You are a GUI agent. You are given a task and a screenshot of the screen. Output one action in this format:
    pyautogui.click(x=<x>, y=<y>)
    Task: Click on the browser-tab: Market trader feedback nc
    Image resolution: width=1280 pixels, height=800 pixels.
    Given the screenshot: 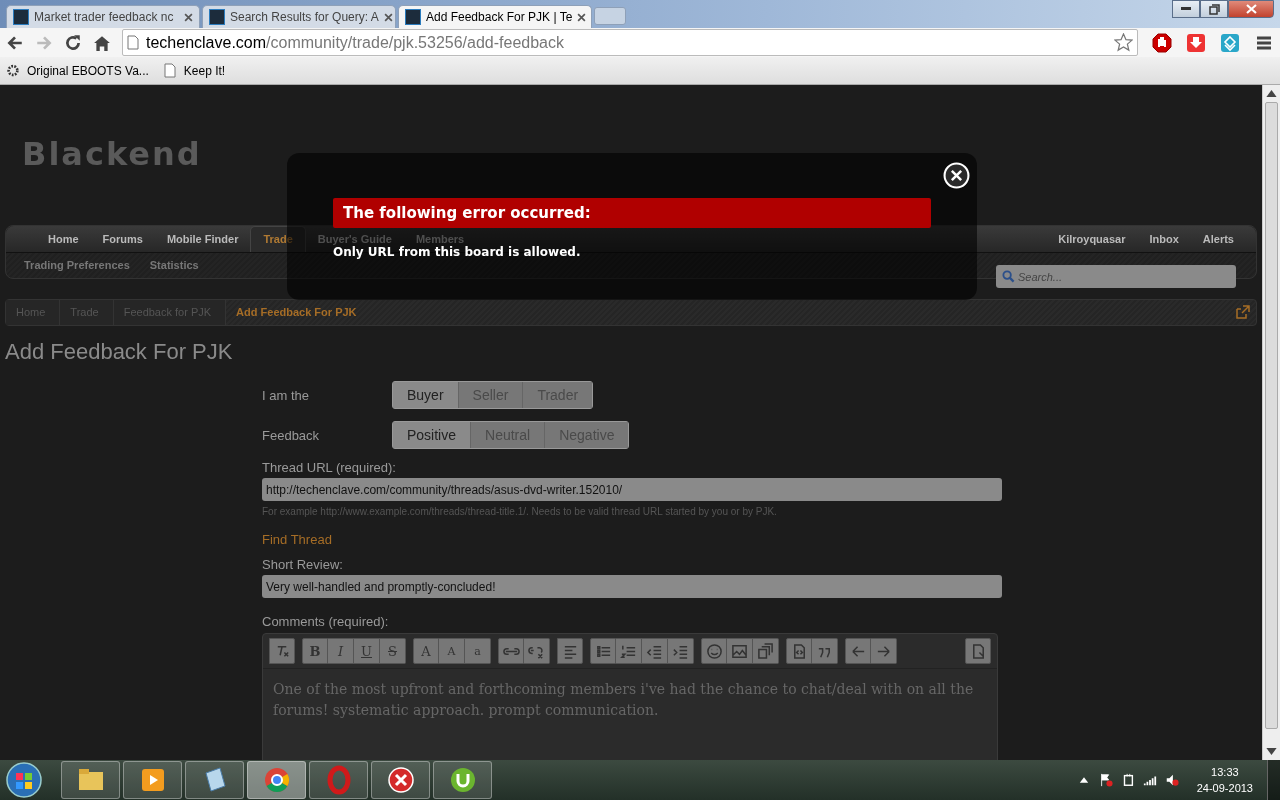 What is the action you would take?
    pyautogui.click(x=103, y=16)
    